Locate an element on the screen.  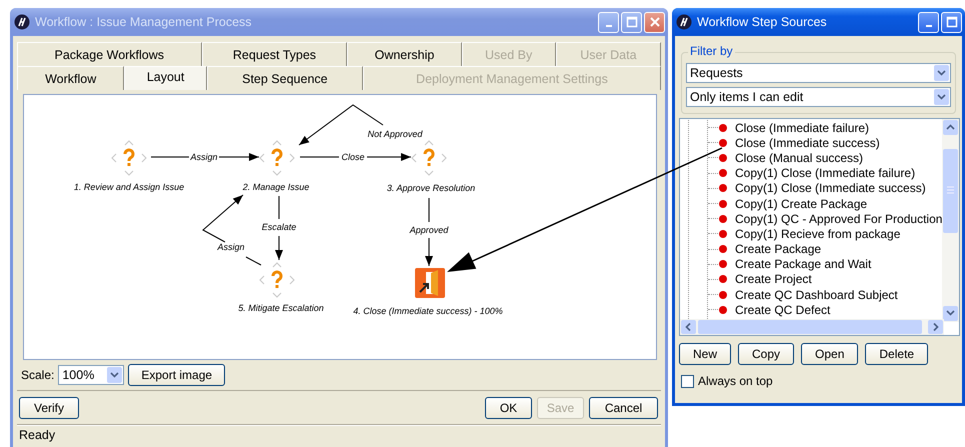
maximize-button is located at coordinates (951, 22).